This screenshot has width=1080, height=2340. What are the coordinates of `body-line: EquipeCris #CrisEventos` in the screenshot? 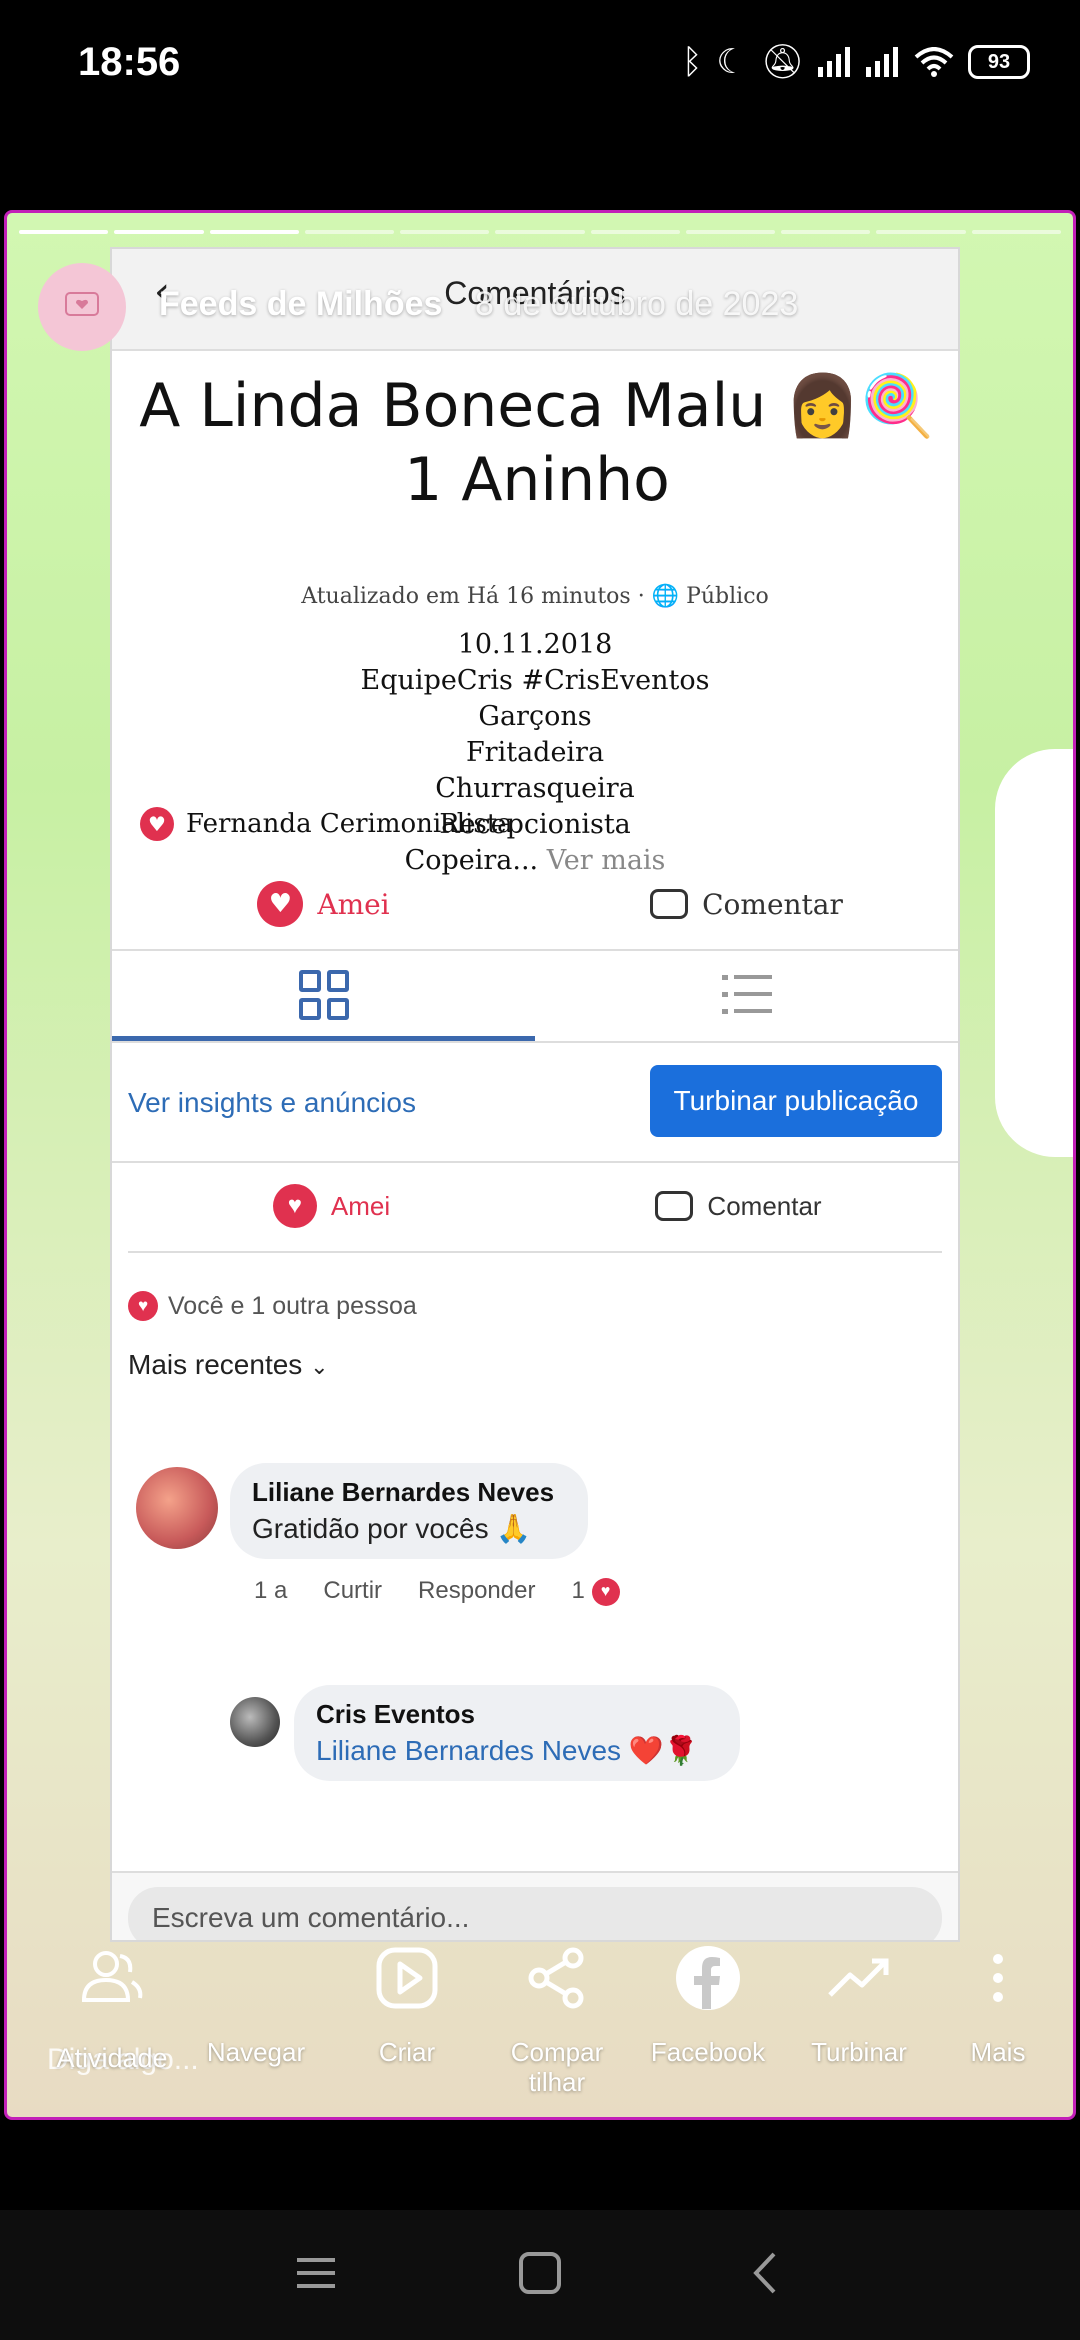 It's located at (535, 680).